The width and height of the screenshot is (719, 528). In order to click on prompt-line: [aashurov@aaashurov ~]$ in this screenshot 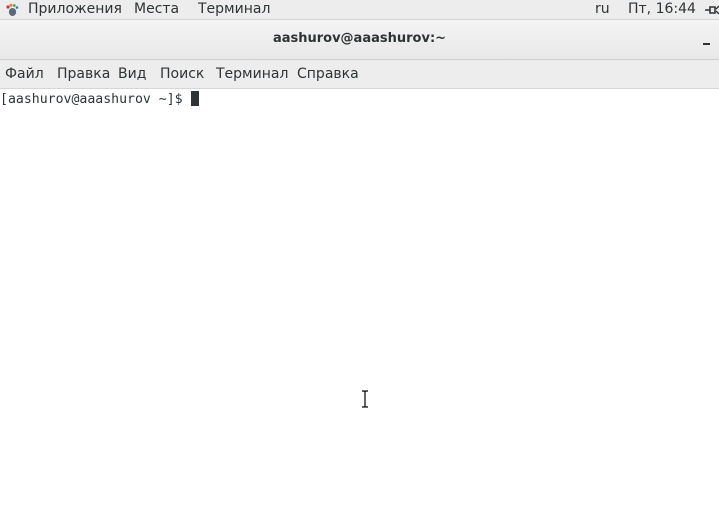, I will do `click(99, 99)`.